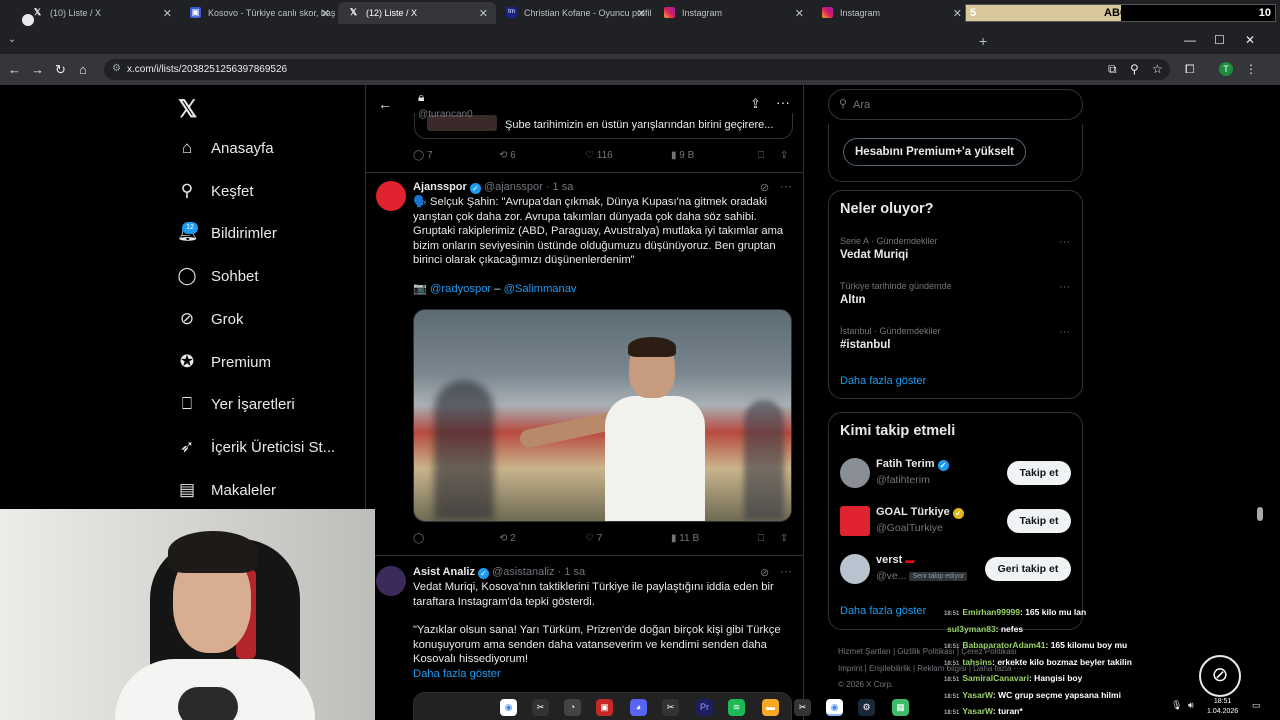 This screenshot has height=720, width=1280. I want to click on bookmark-star-icon: ☆, so click(1157, 69).